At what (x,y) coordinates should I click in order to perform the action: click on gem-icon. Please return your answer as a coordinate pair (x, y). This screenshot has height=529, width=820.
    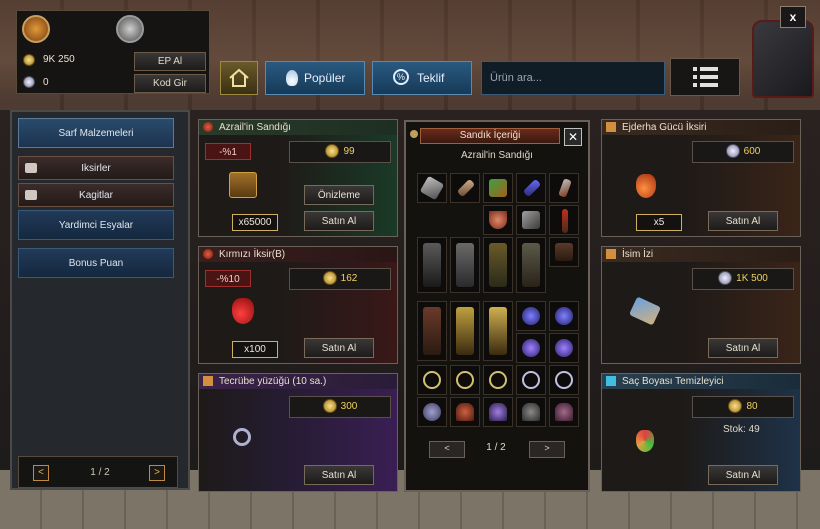
    Looking at the image, I should click on (611, 381).